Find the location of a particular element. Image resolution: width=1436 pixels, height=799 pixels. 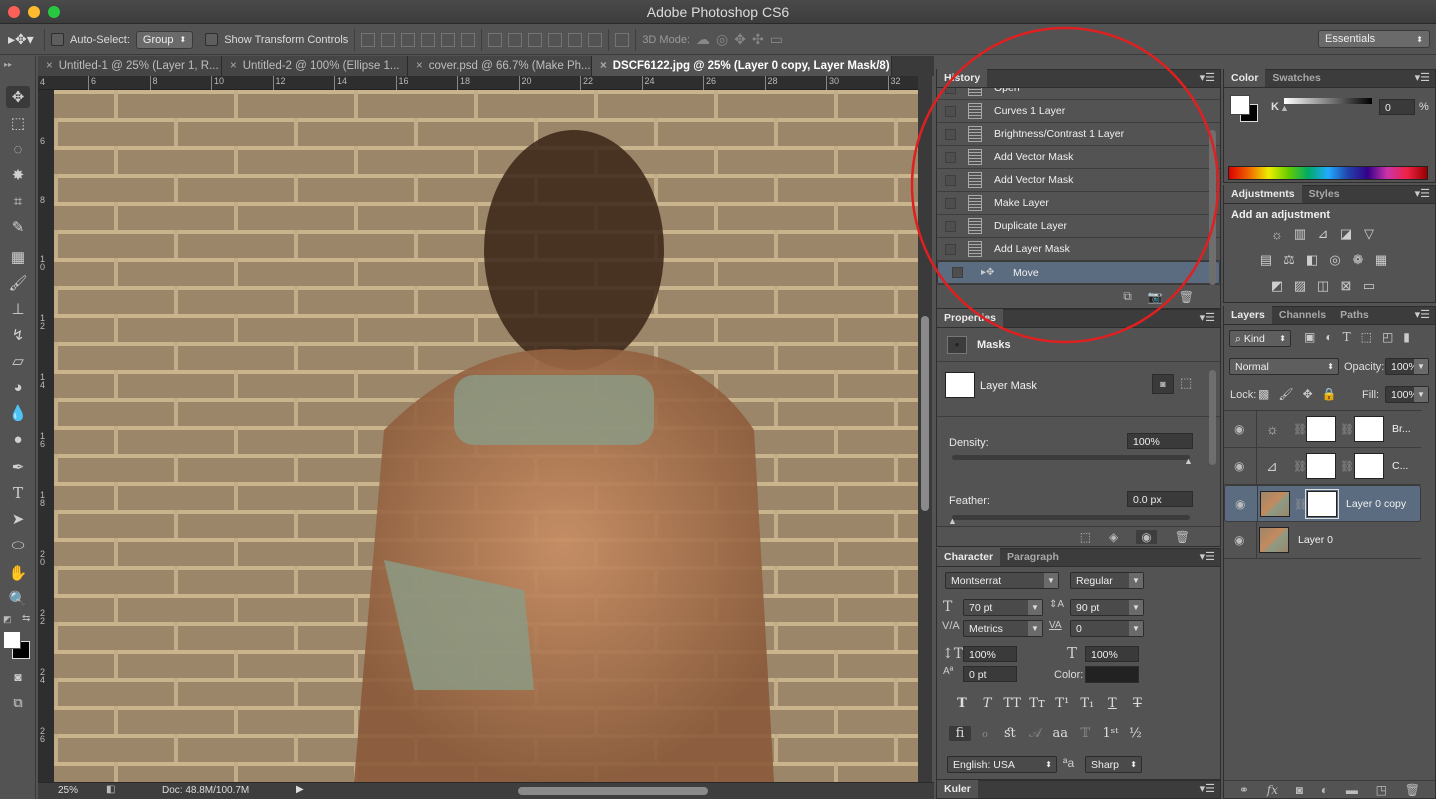

vibrance-icon: ▽ is located at coordinates (1369, 234).